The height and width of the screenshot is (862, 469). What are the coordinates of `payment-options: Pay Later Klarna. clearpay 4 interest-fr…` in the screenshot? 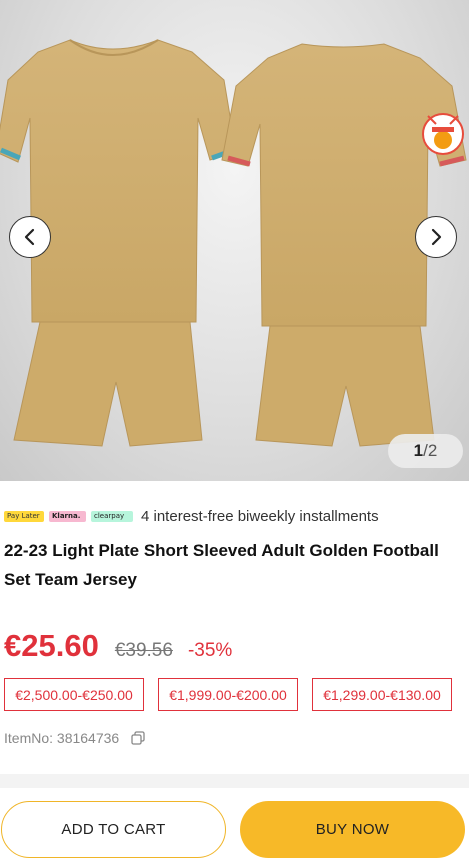 It's located at (191, 516).